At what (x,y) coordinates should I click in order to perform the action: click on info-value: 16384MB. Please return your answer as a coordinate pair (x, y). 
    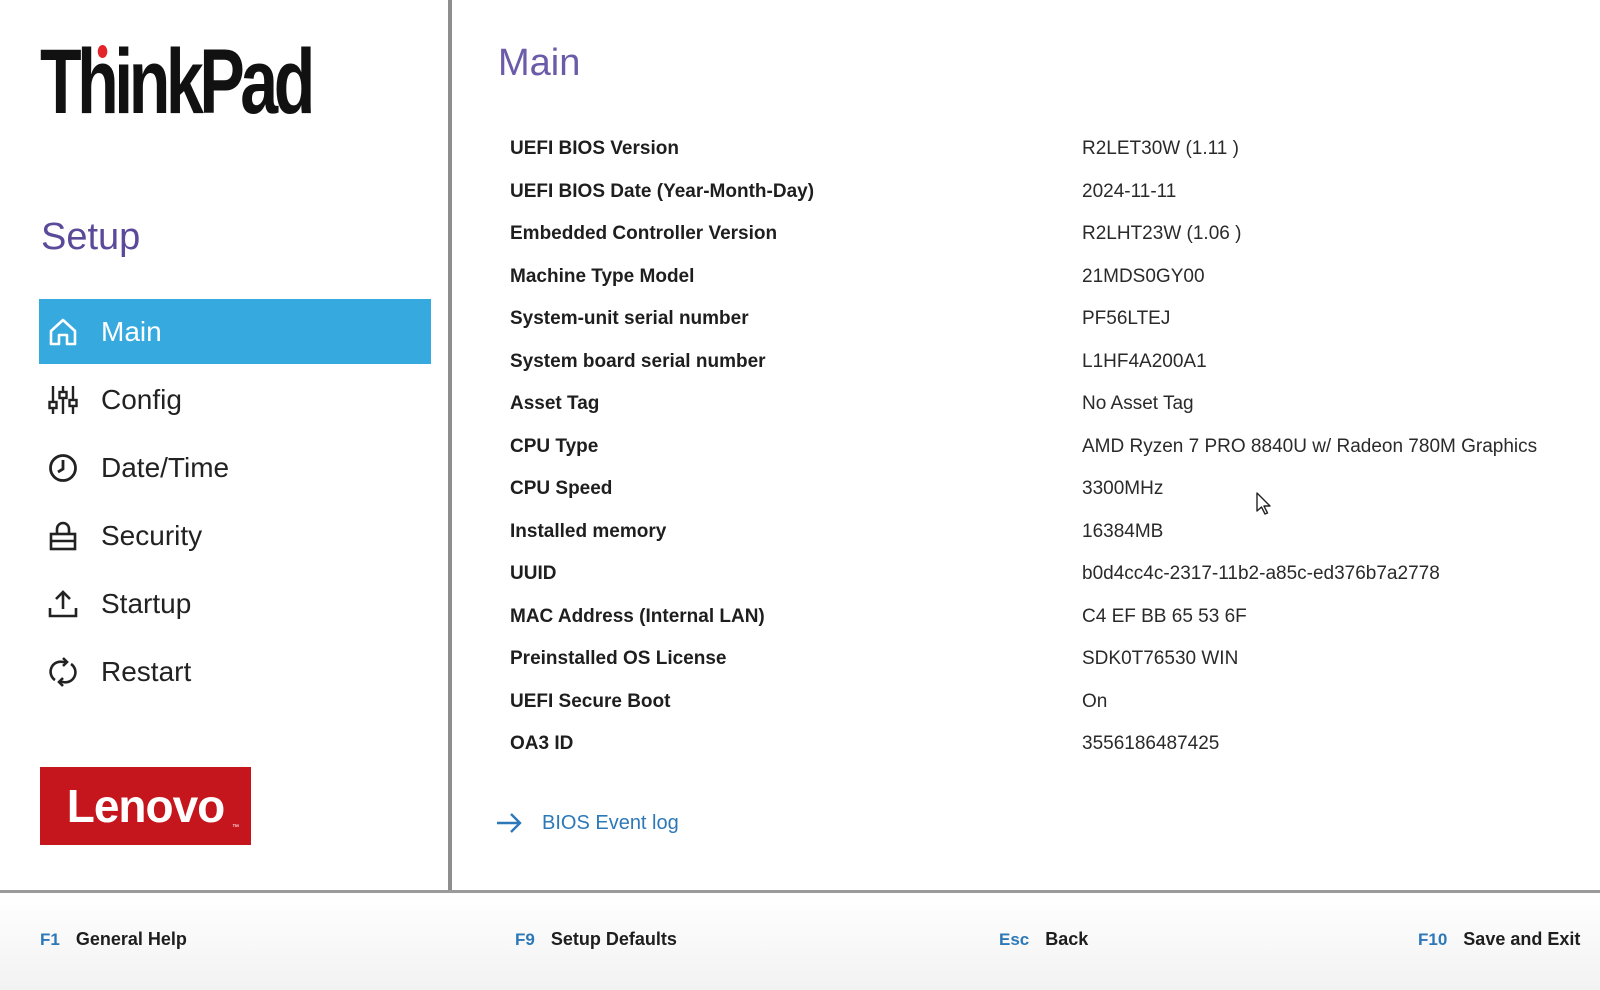
    Looking at the image, I should click on (1123, 531).